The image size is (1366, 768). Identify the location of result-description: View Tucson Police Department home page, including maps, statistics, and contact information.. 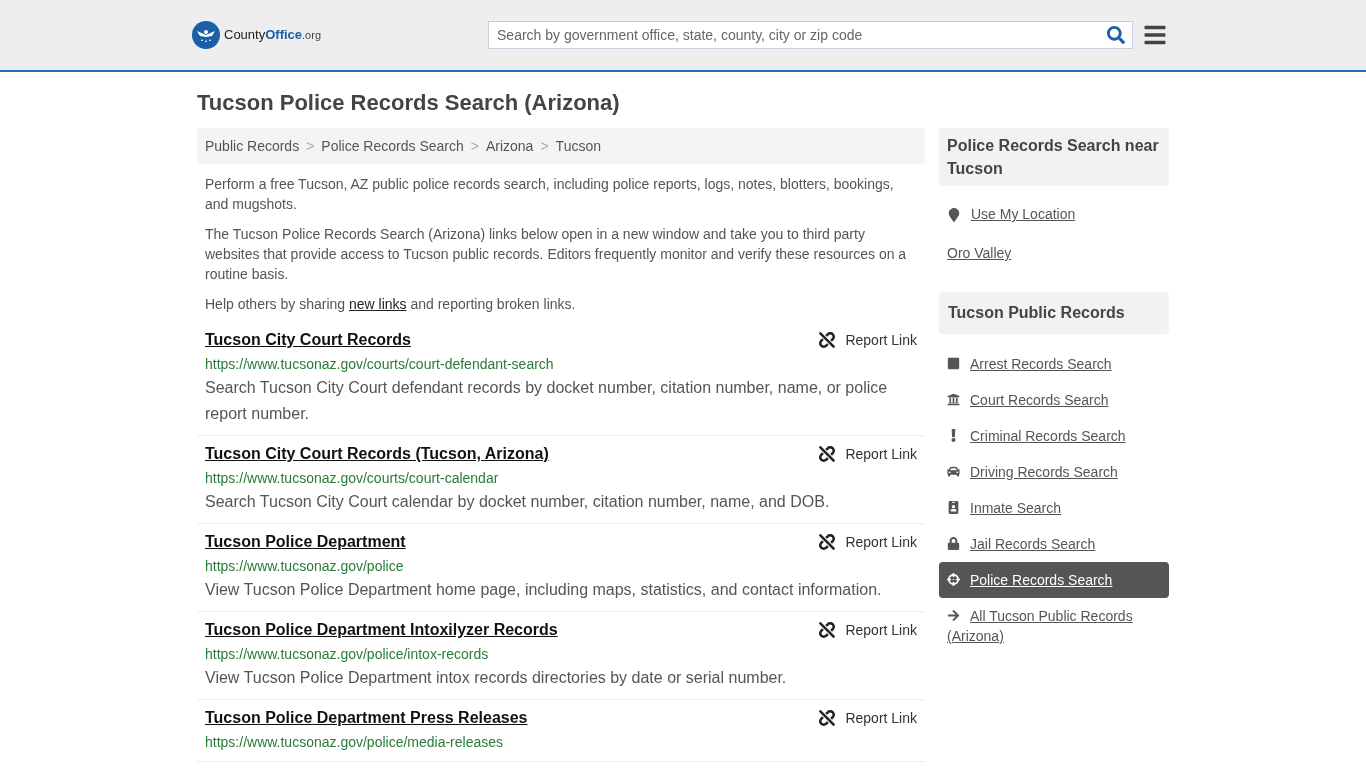
(544, 590).